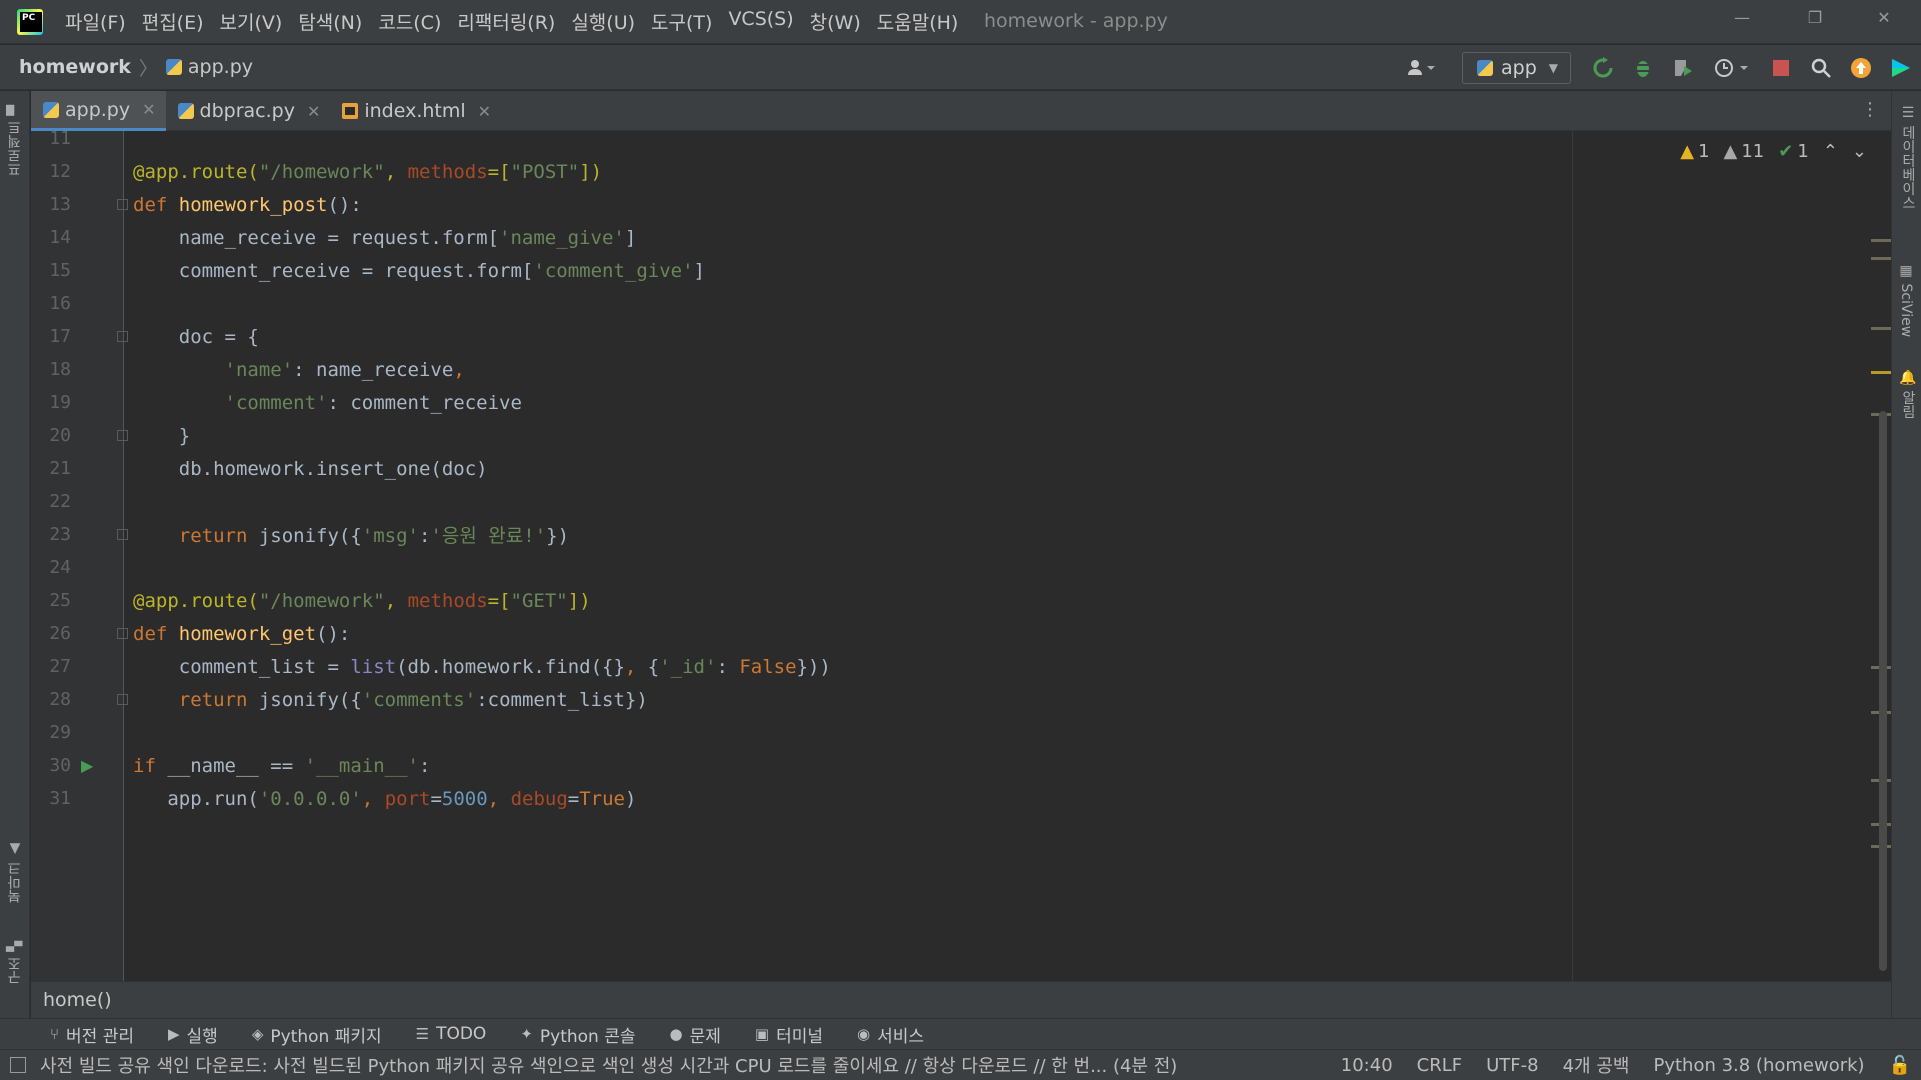 The height and width of the screenshot is (1080, 1921). Describe the element at coordinates (1766, 151) in the screenshot. I see `inspection-widget: ▲ 1 ▲ 11 ✔ 1 ⌃ ⌄` at that location.